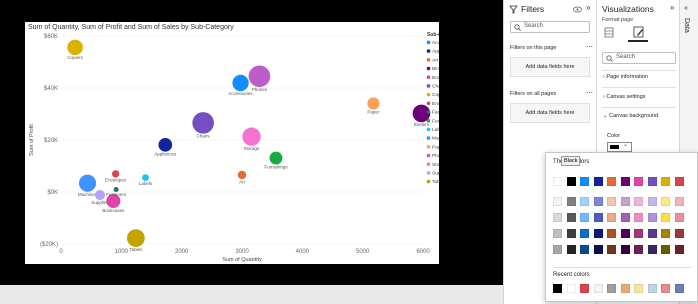 The height and width of the screenshot is (304, 698). I want to click on format-brush-icon, so click(639, 32).